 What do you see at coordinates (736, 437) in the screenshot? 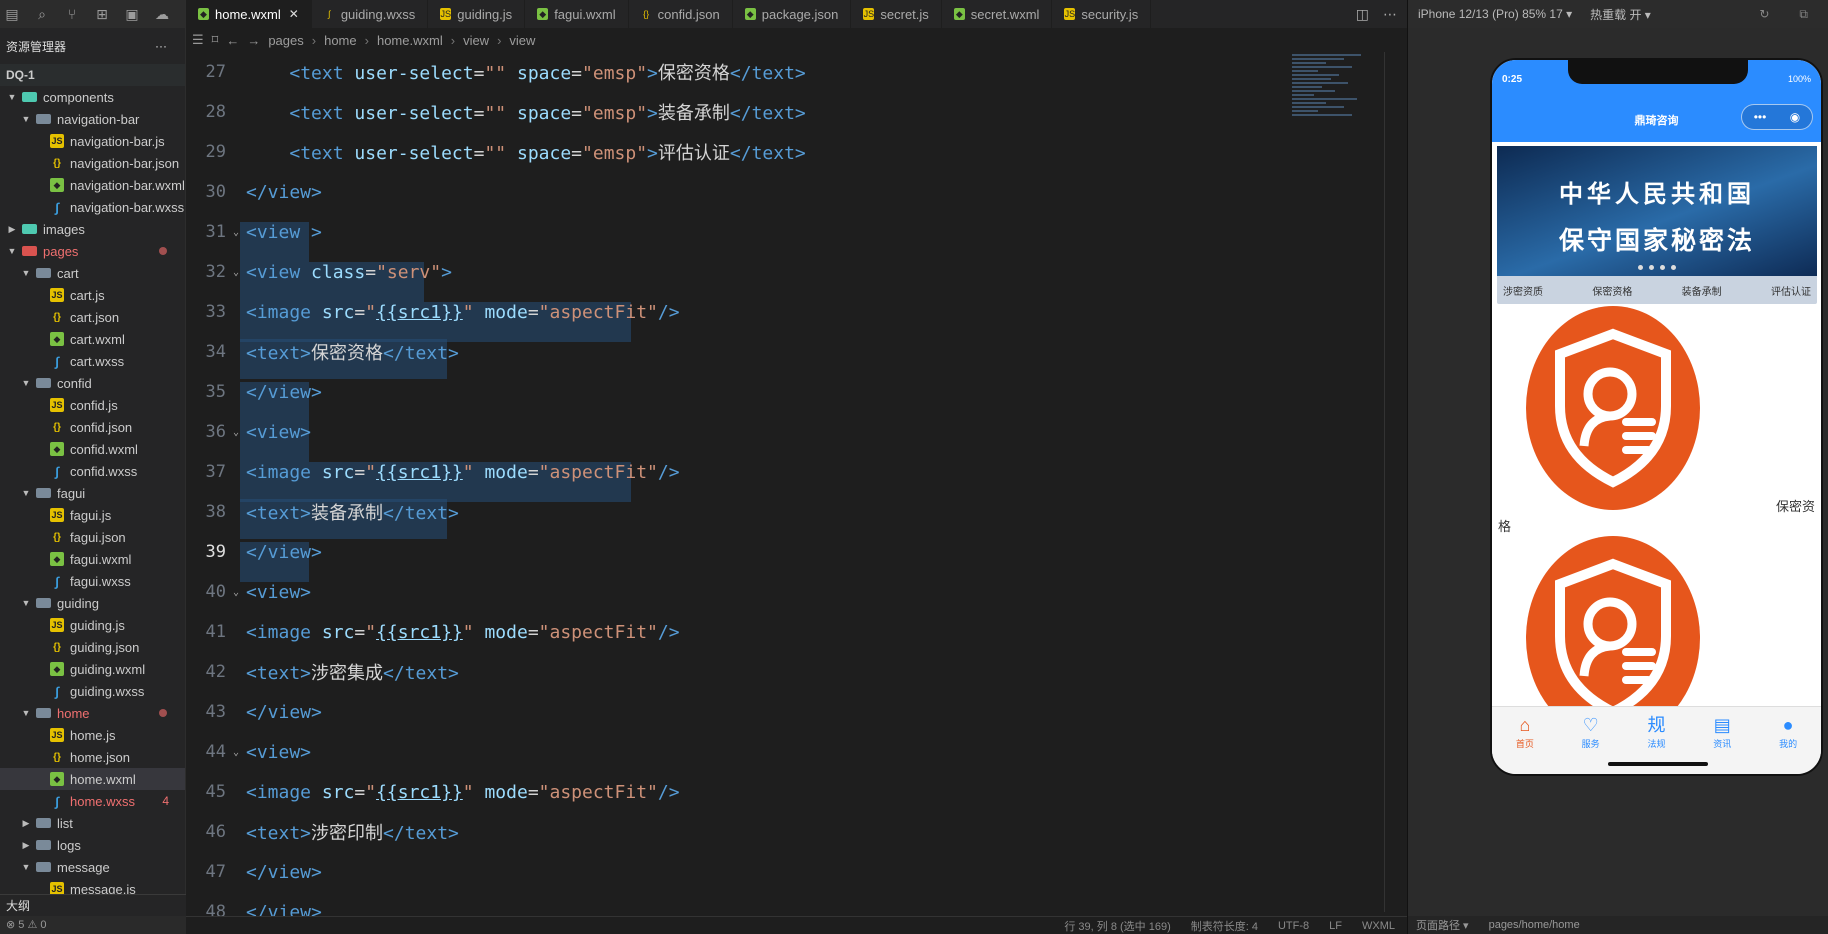
I see `code-line: 36 ⌄ <view>` at bounding box center [736, 437].